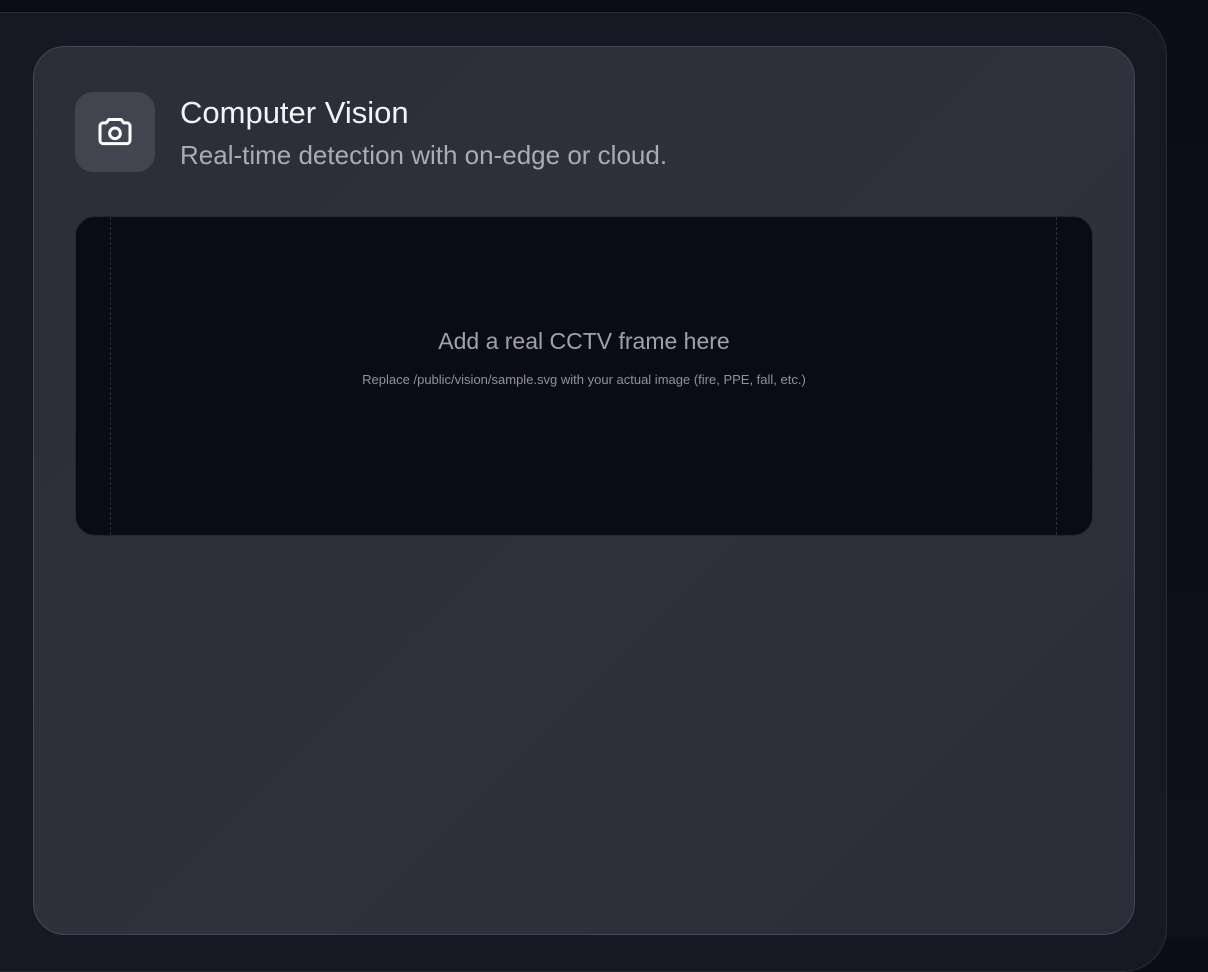 This screenshot has width=1208, height=972. I want to click on frame-placeholder-title: Add a real CCTV frame here, so click(584, 341).